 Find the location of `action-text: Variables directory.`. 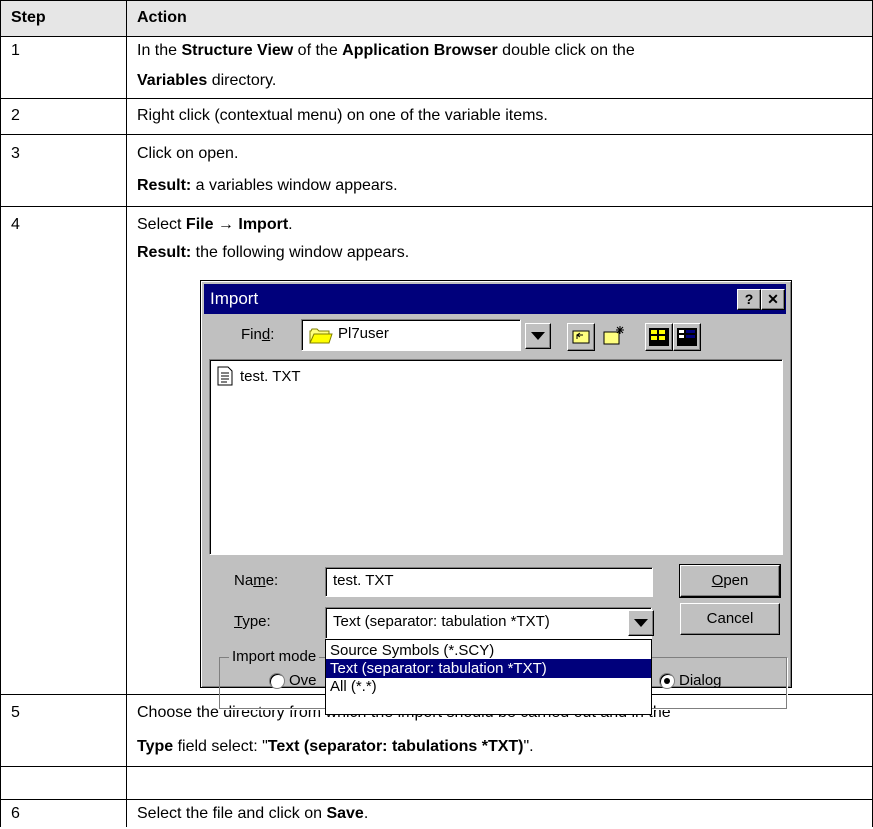

action-text: Variables directory. is located at coordinates (206, 81).